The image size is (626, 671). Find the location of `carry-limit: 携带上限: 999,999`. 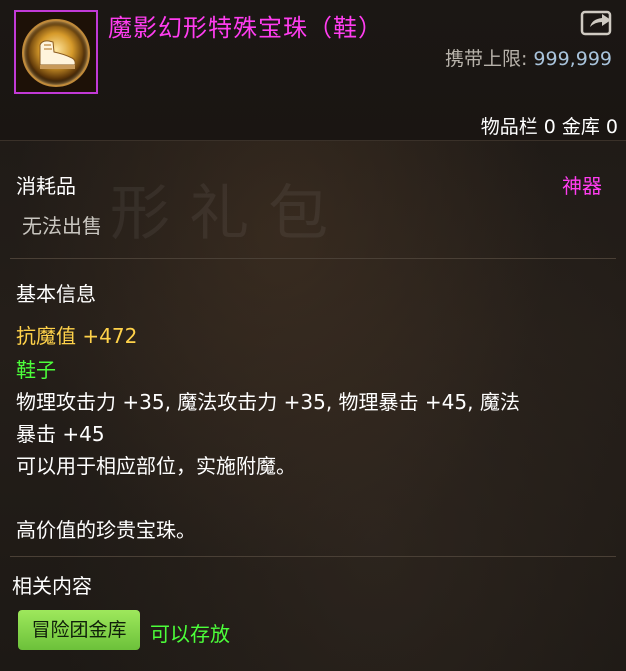

carry-limit: 携带上限: 999,999 is located at coordinates (528, 57).